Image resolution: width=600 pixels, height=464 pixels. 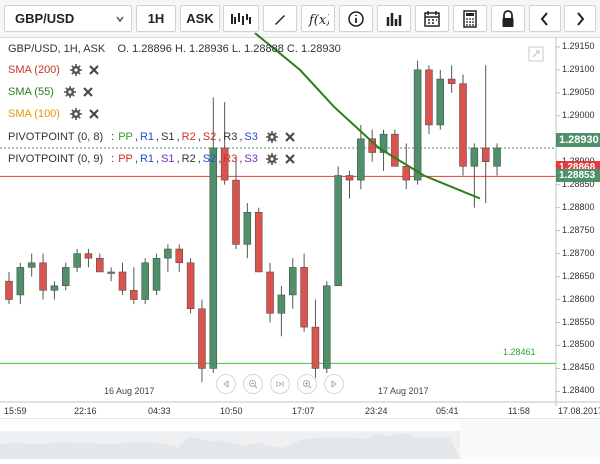 What do you see at coordinates (578, 206) in the screenshot?
I see `y-axis-label: 1.28800` at bounding box center [578, 206].